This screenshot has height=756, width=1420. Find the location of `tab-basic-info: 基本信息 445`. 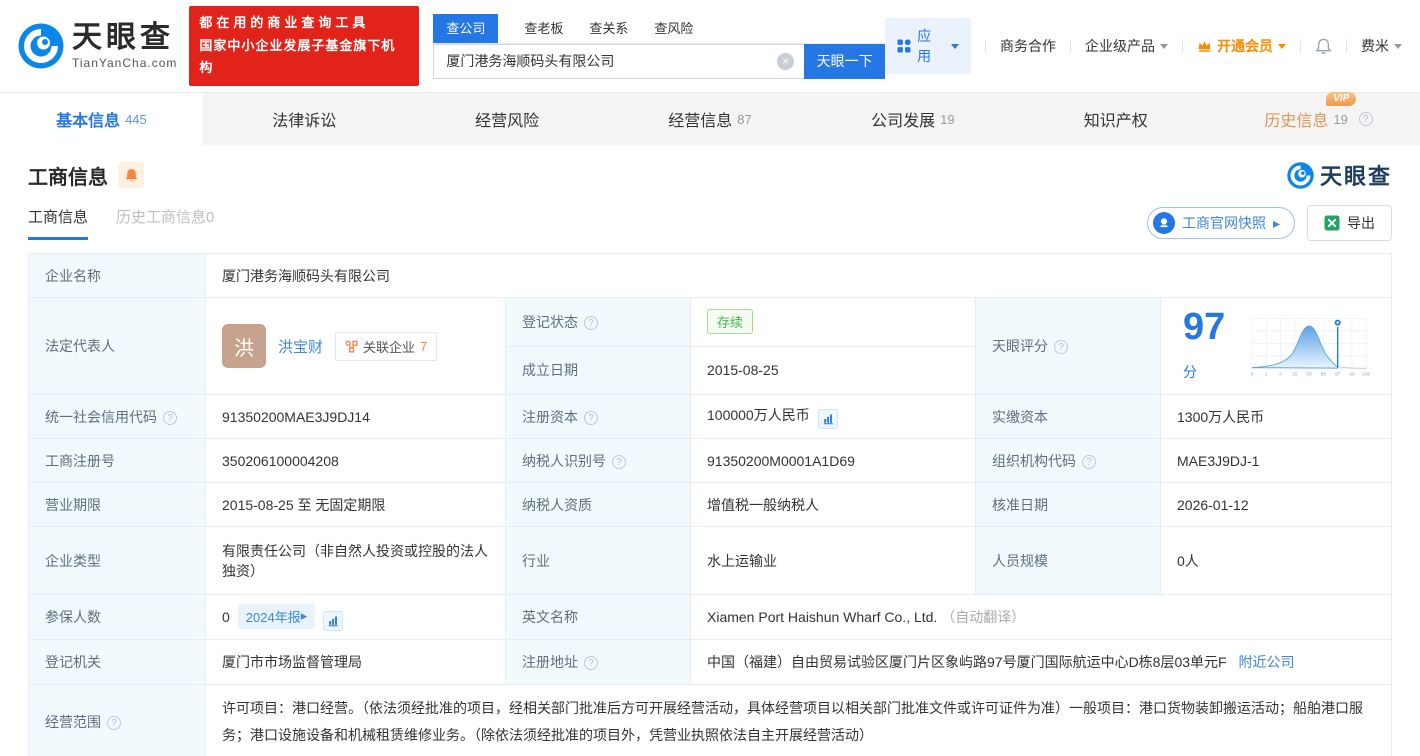

tab-basic-info: 基本信息 445 is located at coordinates (101, 119).